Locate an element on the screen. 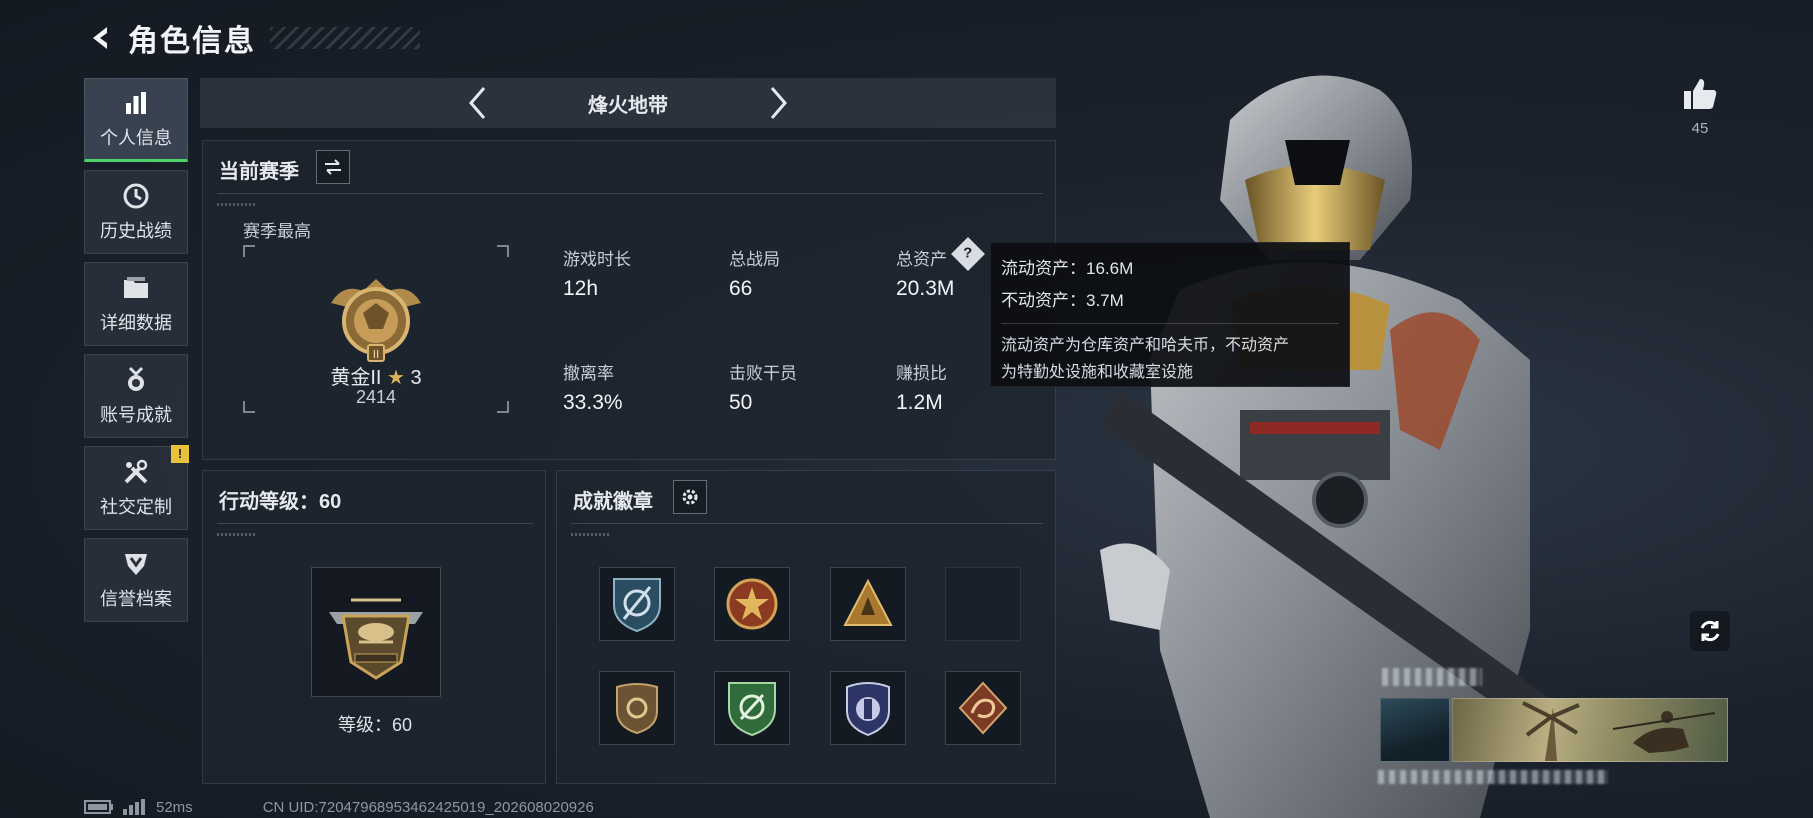  refresh-icon is located at coordinates (1710, 631).